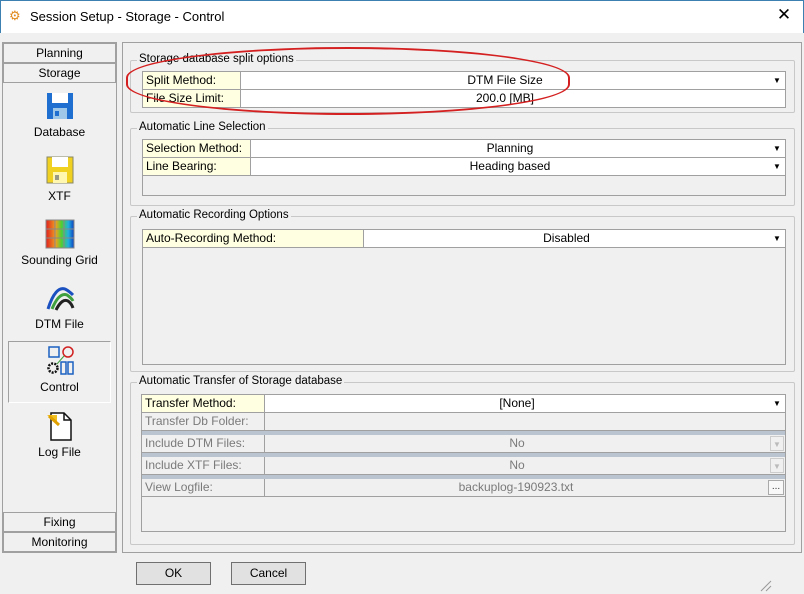  Describe the element at coordinates (214, 215) in the screenshot. I see `group-title: Automatic Recording Options` at that location.